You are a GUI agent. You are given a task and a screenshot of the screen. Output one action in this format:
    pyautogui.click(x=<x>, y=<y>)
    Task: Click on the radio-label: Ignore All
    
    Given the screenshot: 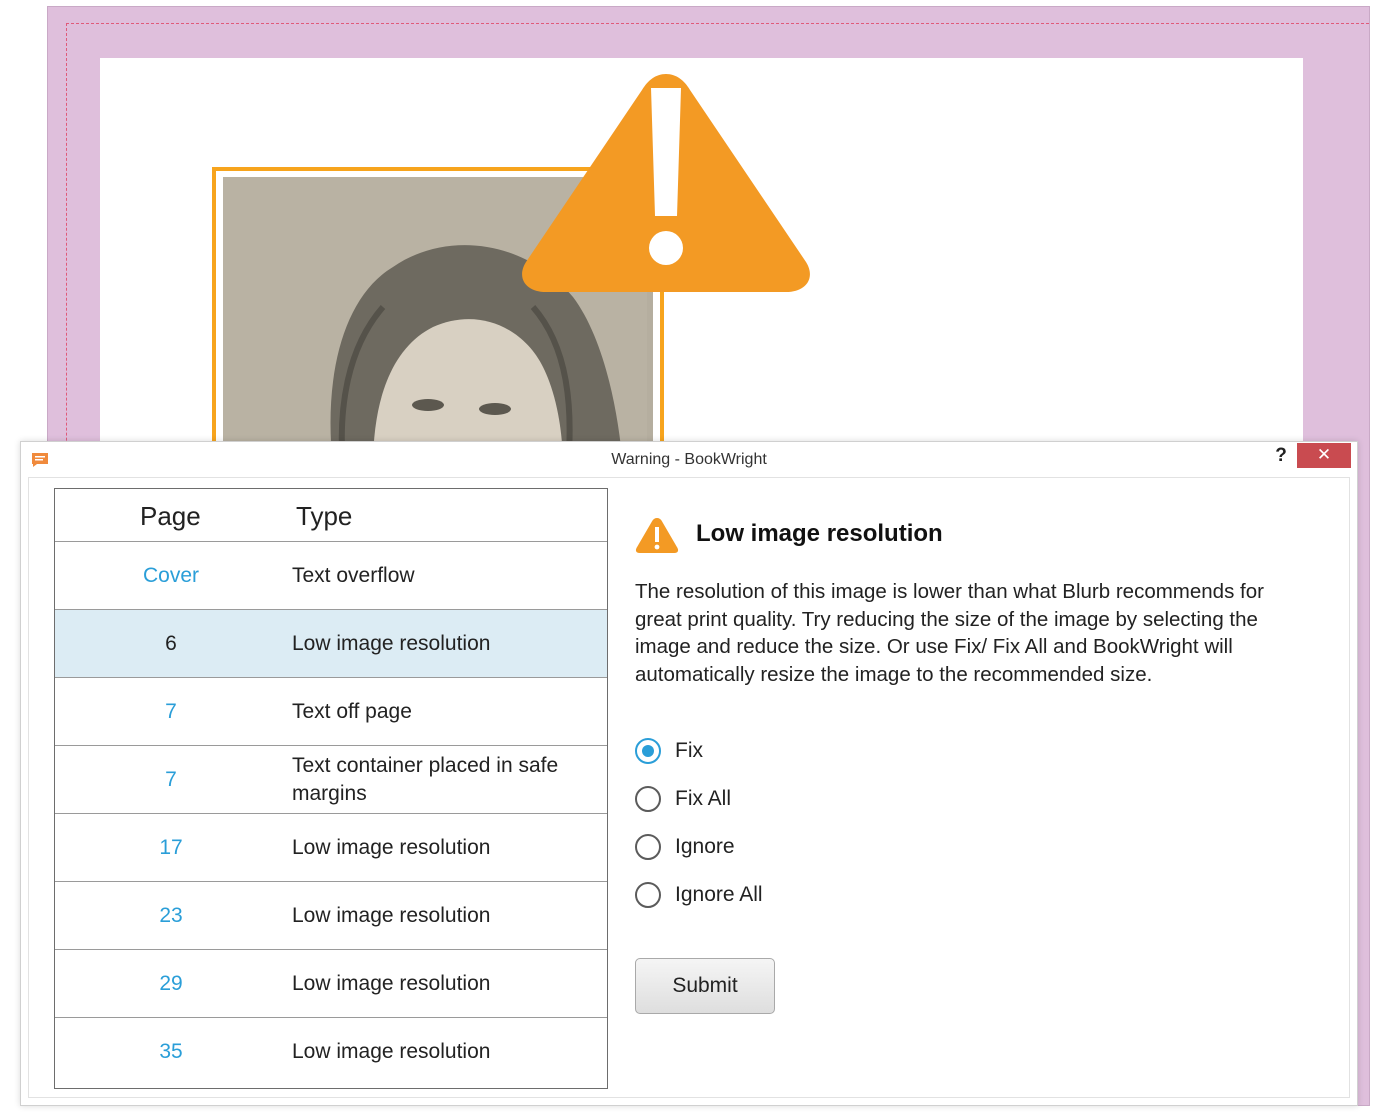 What is the action you would take?
    pyautogui.click(x=719, y=894)
    